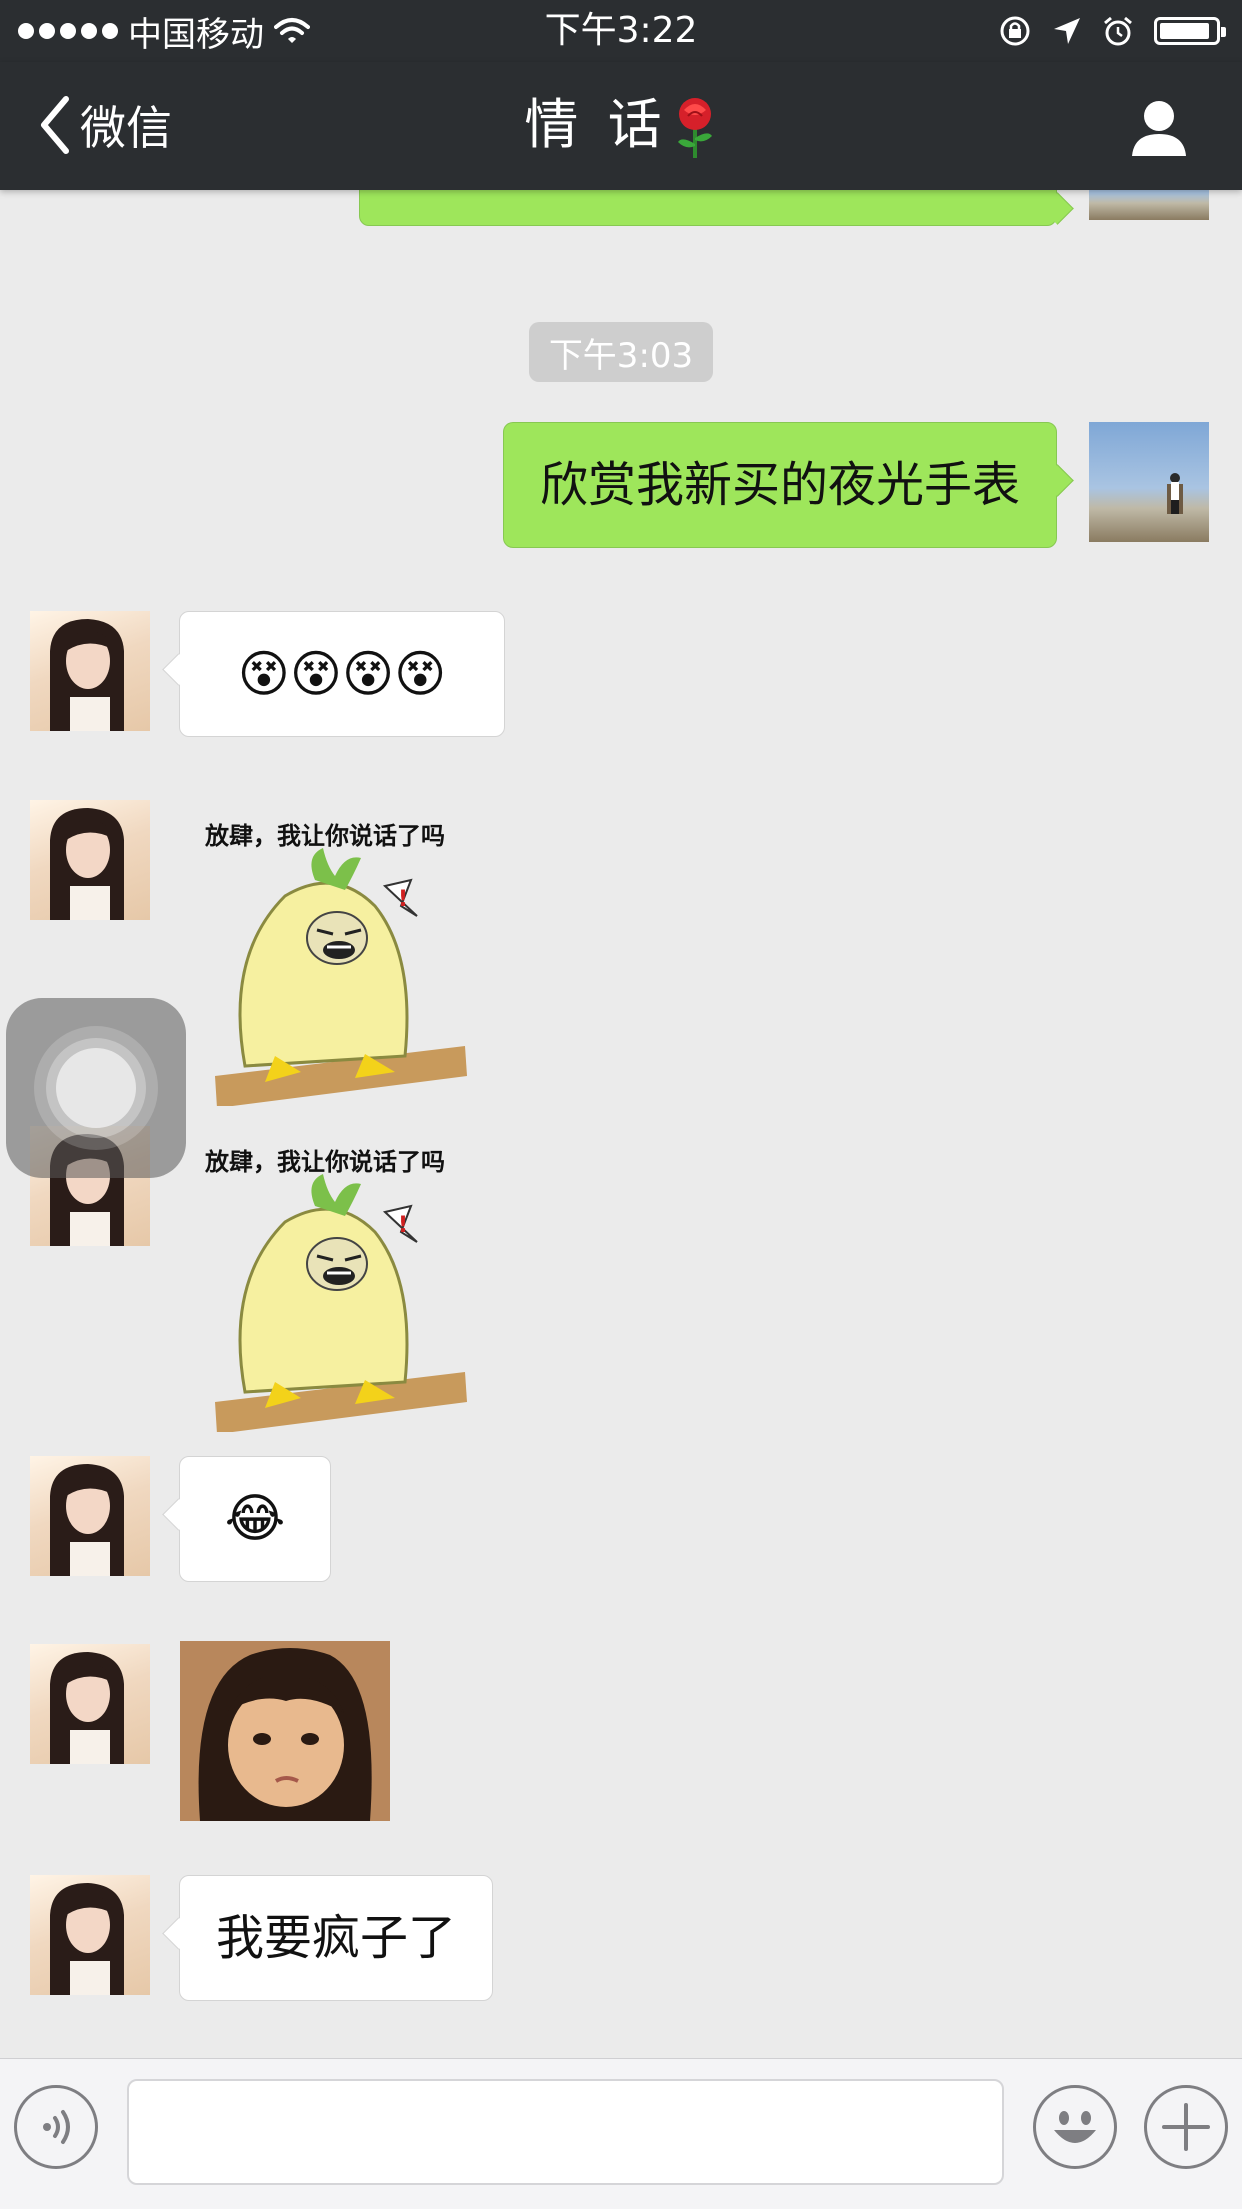 This screenshot has height=2209, width=1242. I want to click on rose-icon, so click(694, 128).